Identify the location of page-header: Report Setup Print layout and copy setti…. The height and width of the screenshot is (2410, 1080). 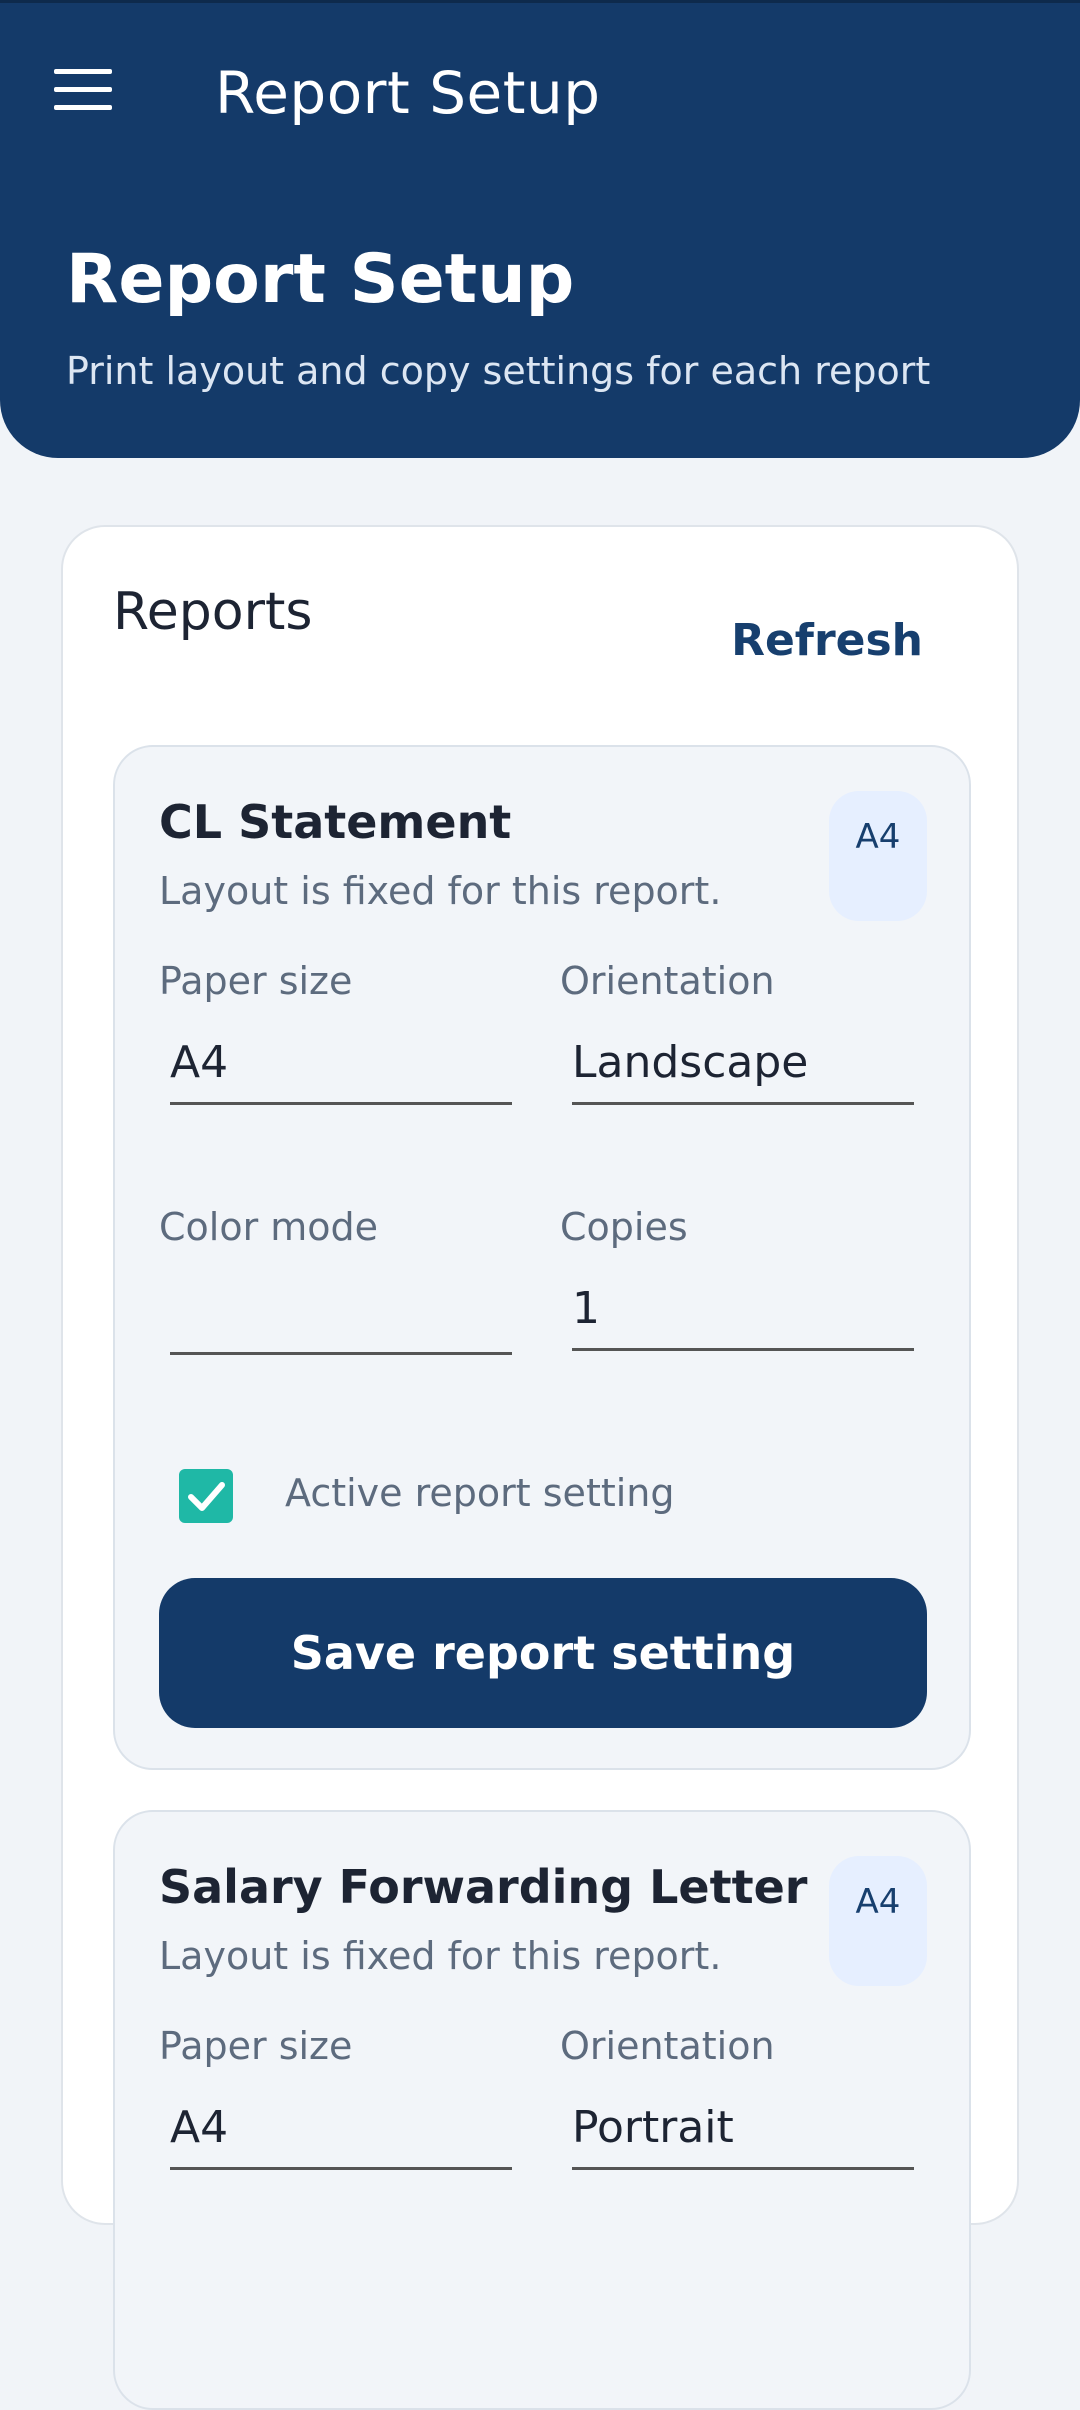
(540, 319).